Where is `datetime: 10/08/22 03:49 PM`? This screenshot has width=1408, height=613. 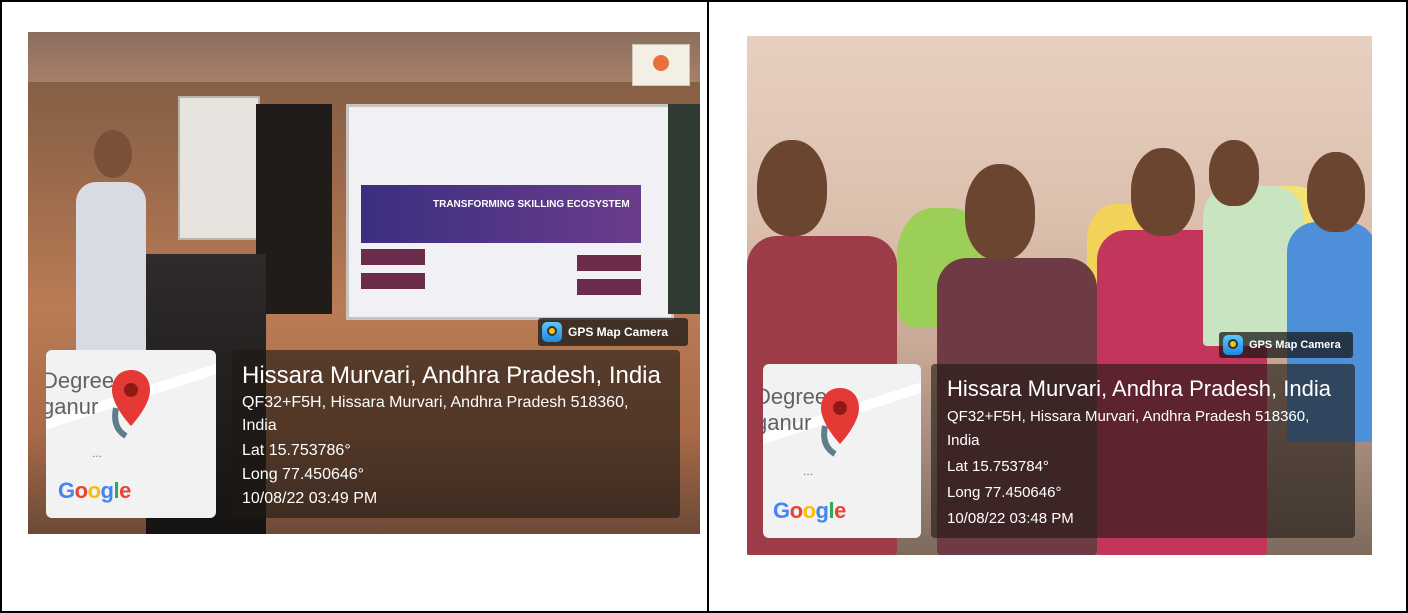 datetime: 10/08/22 03:49 PM is located at coordinates (310, 498).